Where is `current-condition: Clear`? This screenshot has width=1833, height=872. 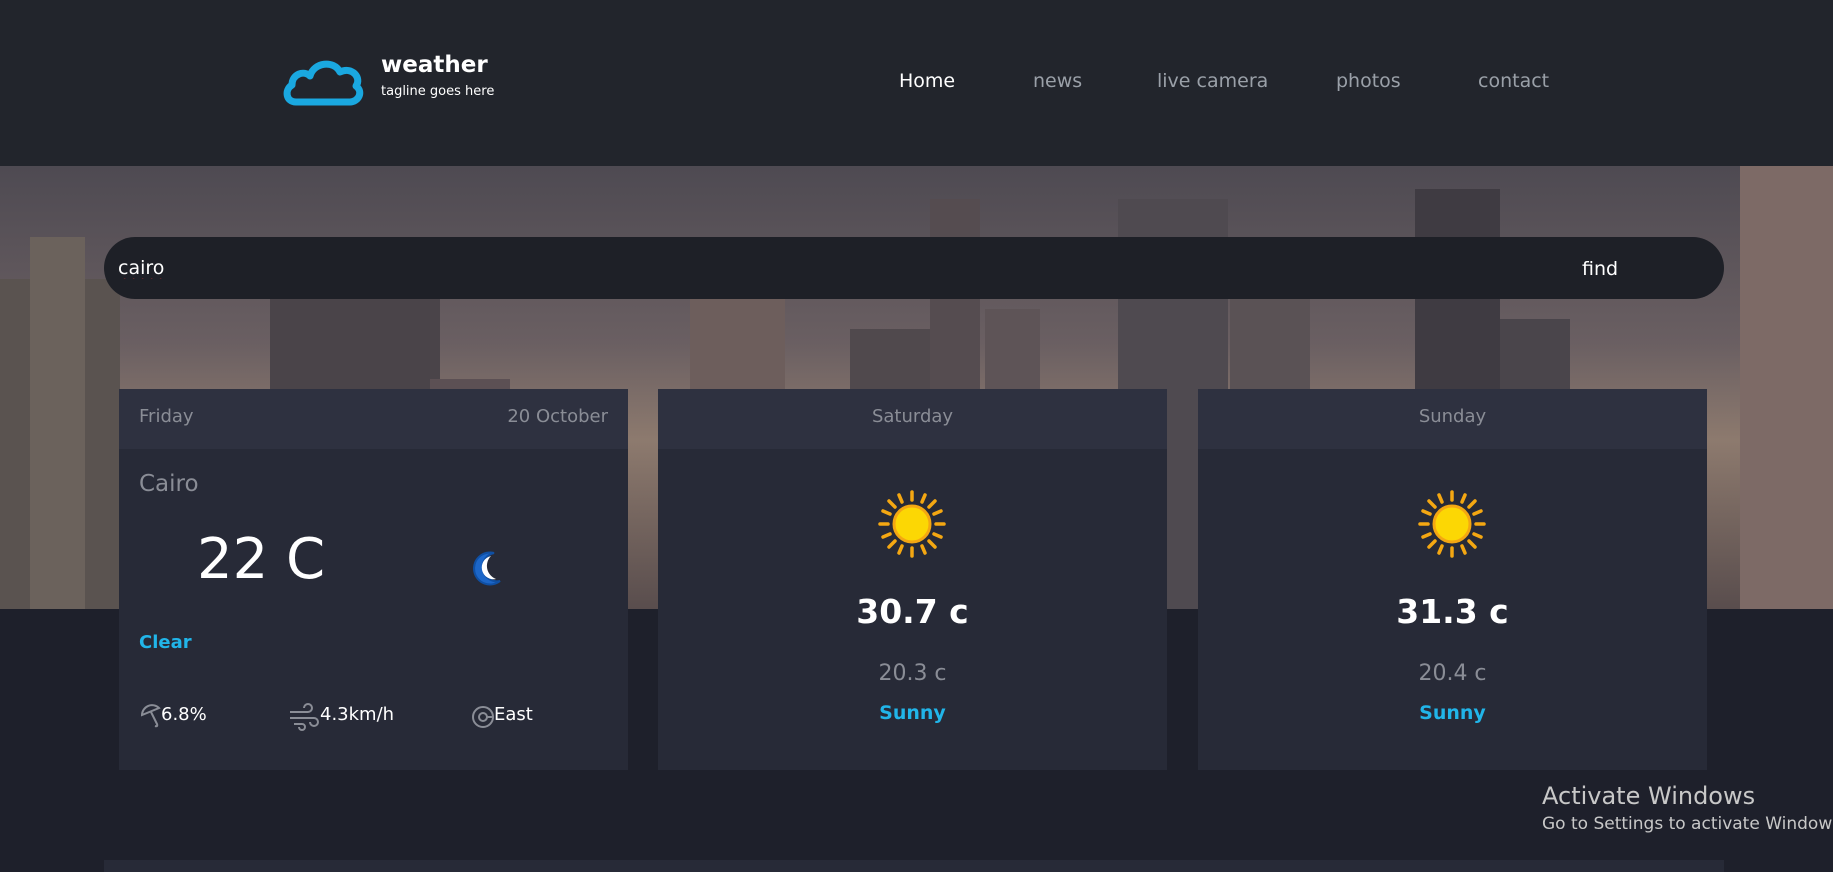
current-condition: Clear is located at coordinates (165, 642).